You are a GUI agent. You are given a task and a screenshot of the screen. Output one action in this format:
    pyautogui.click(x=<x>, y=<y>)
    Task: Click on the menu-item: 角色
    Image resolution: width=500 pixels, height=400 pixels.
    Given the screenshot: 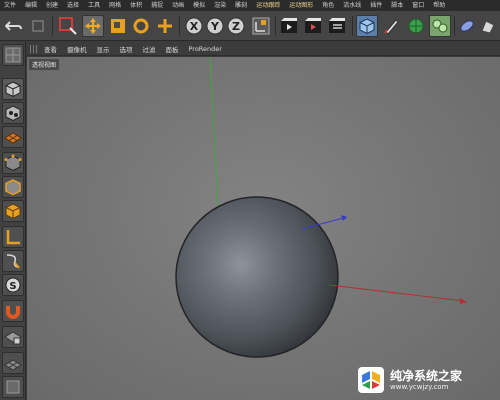 What is the action you would take?
    pyautogui.click(x=328, y=5)
    